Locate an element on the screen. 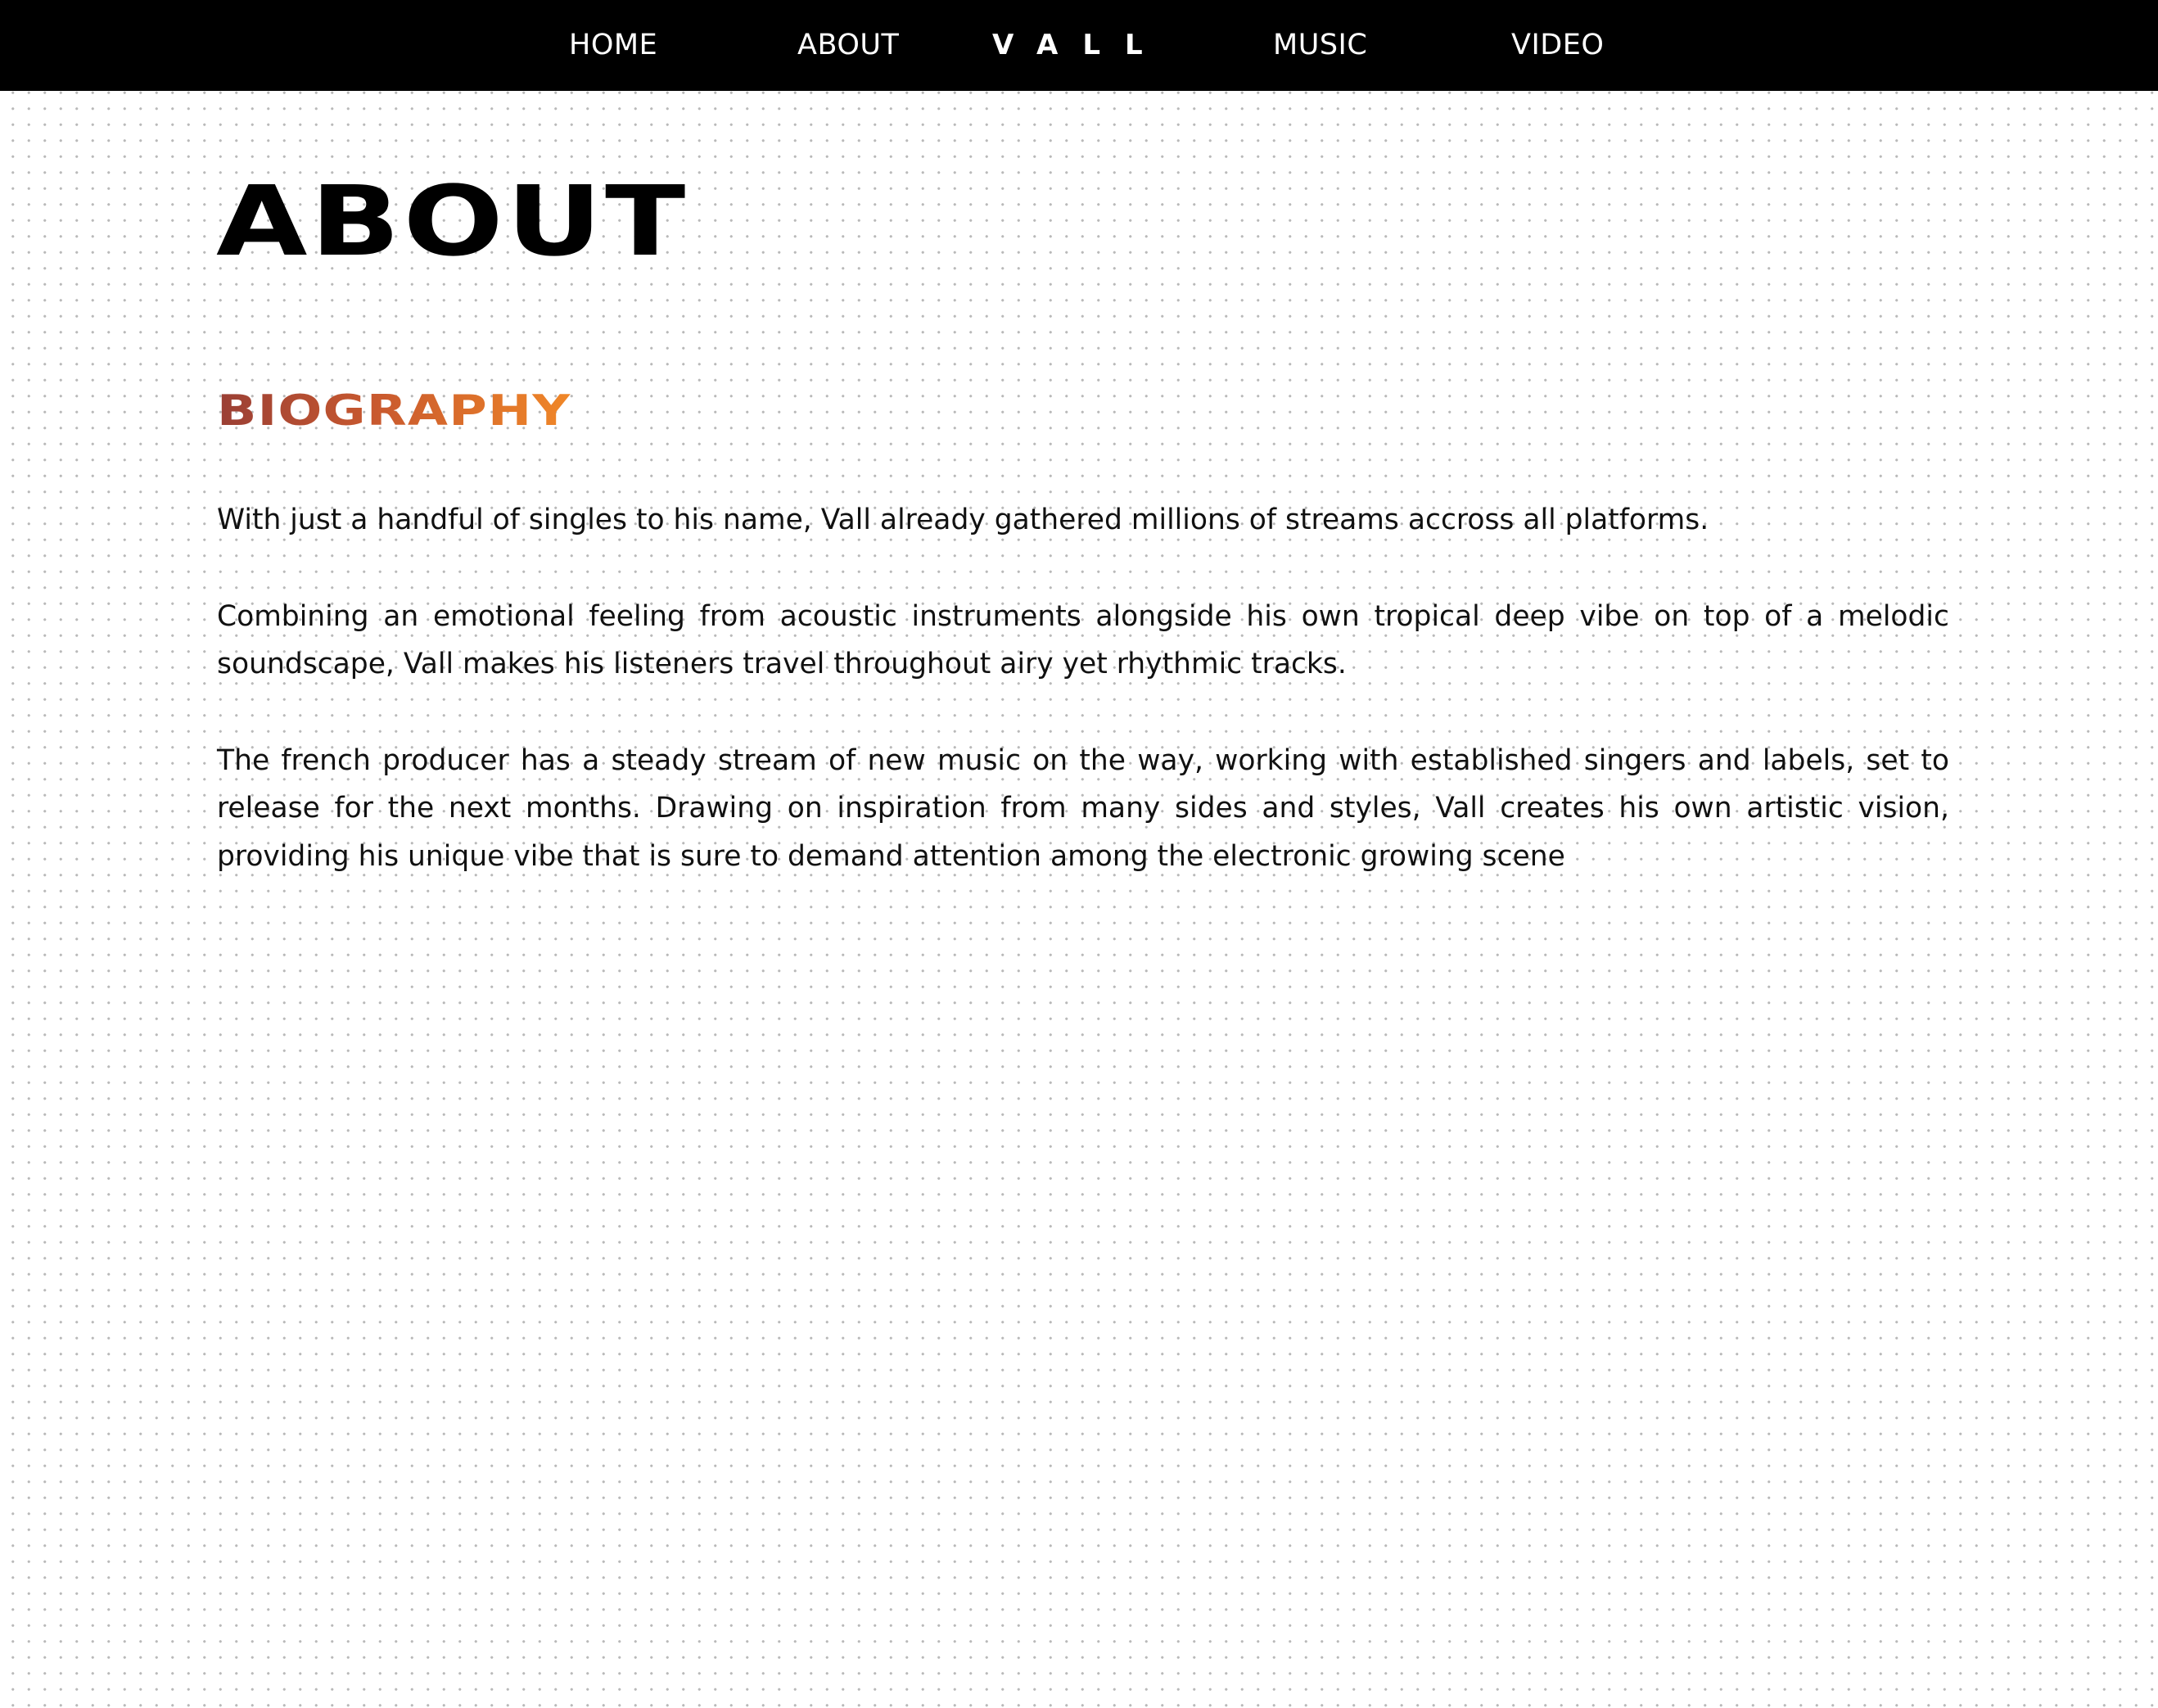 The width and height of the screenshot is (2158, 1708). top-navbar: HOME ABOUT VALL MUSIC VIDEO is located at coordinates (1079, 45).